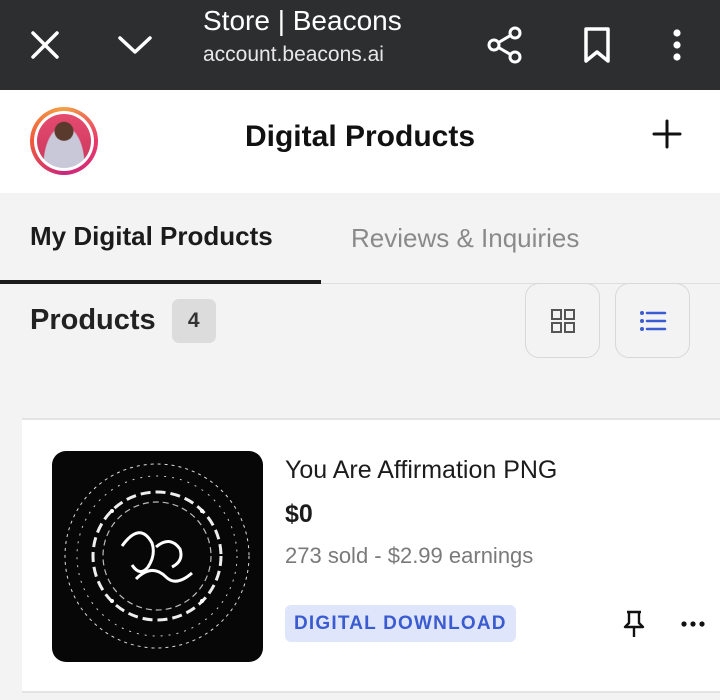 The image size is (720, 700). I want to click on tab-bar: My Digital Products Reviews & Inquiries, so click(360, 238).